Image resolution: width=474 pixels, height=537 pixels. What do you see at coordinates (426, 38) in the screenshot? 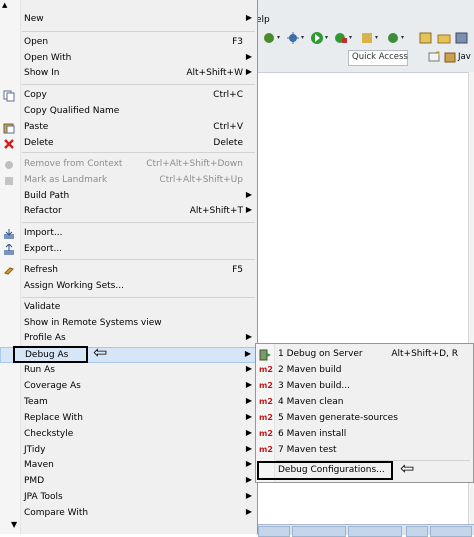
I see `open-perspective-icon` at bounding box center [426, 38].